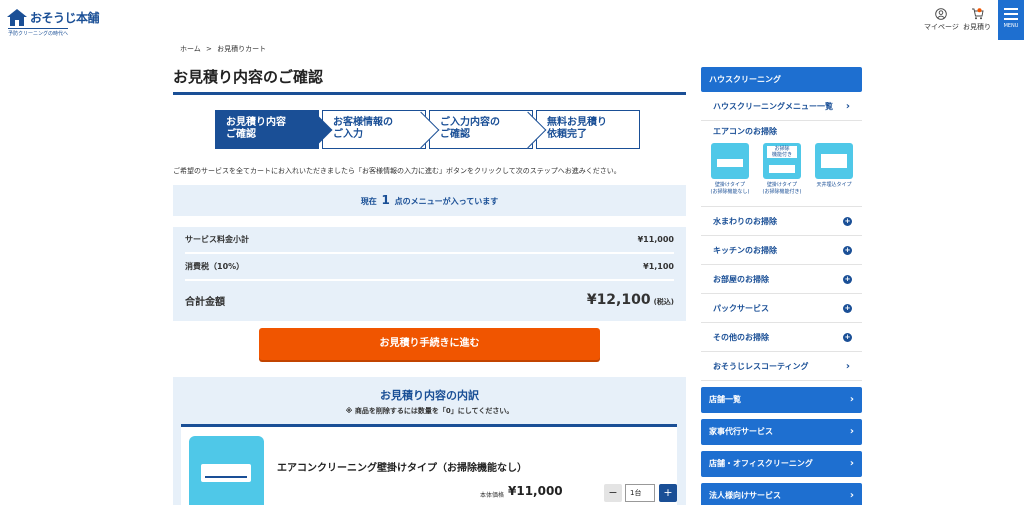 This screenshot has height=505, width=1024. I want to click on title-divider, so click(429, 93).